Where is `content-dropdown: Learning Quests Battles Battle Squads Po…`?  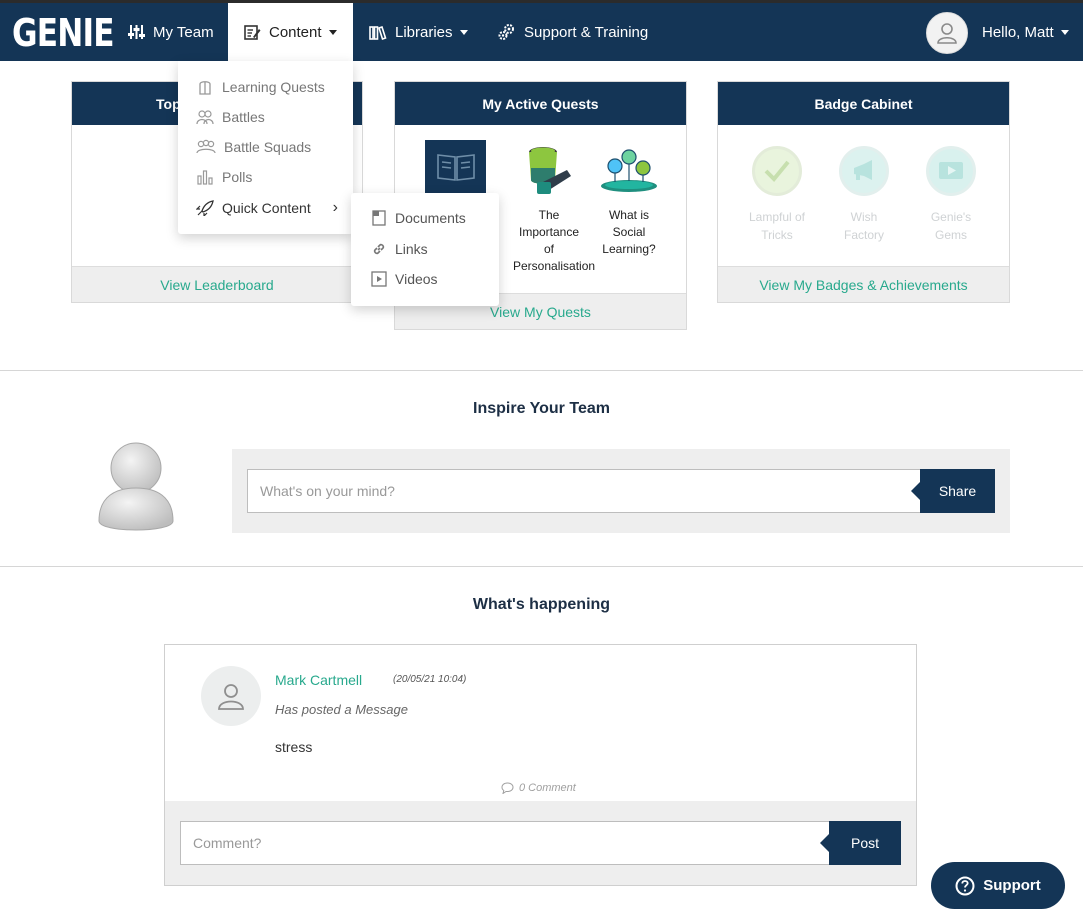
content-dropdown: Learning Quests Battles Battle Squads Po… is located at coordinates (265, 147).